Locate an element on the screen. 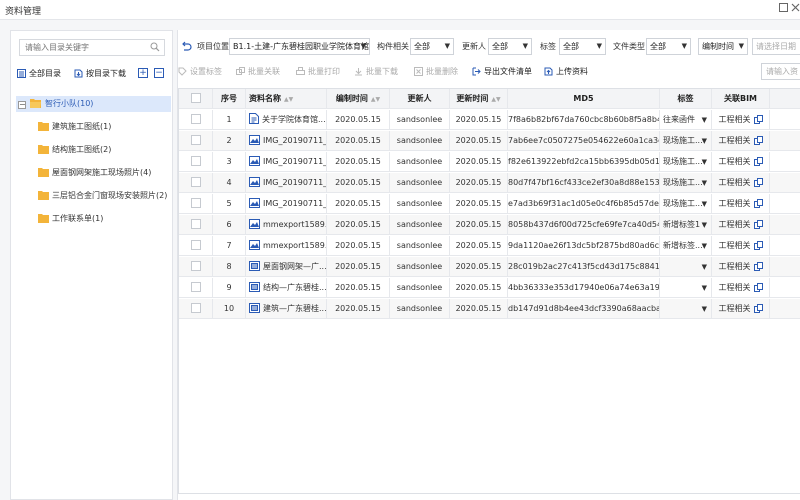 The image size is (800, 500). back-icon is located at coordinates (186, 46).